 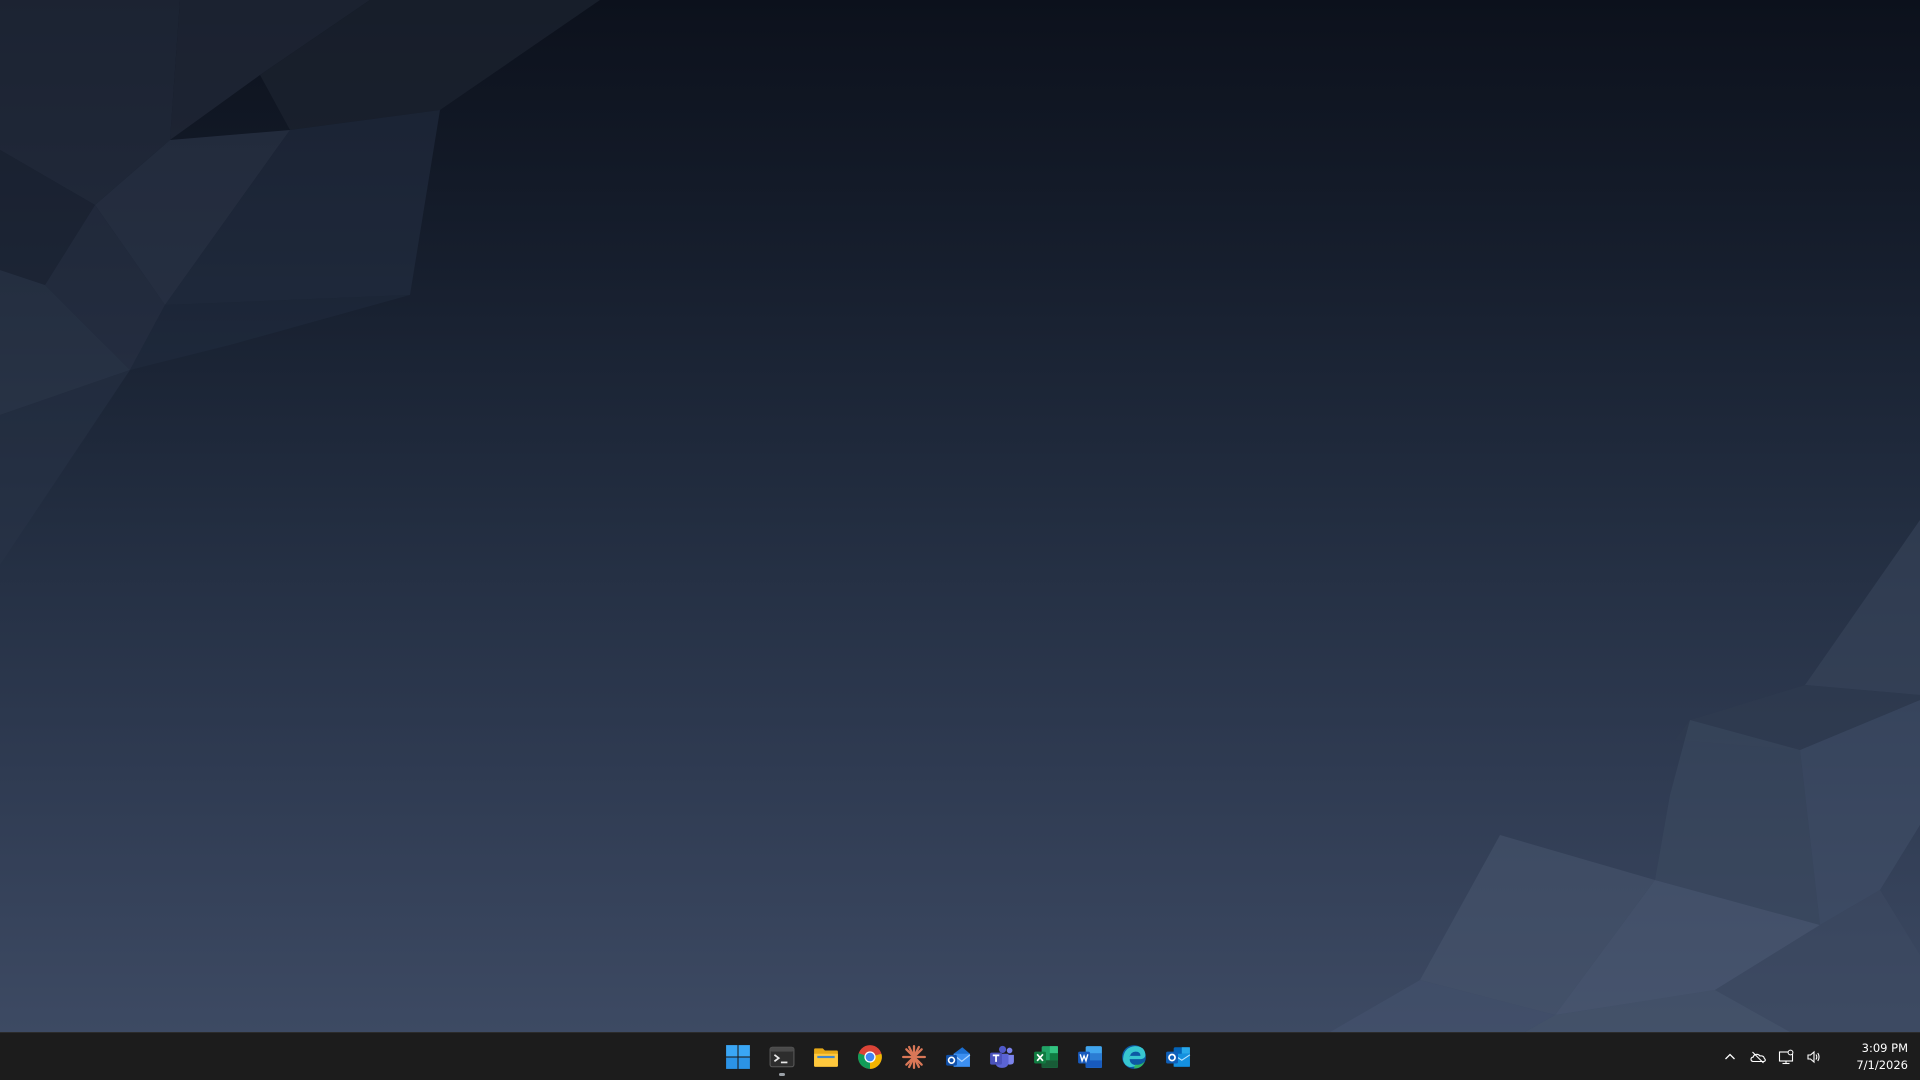 I want to click on outlook-icon, so click(x=1178, y=1057).